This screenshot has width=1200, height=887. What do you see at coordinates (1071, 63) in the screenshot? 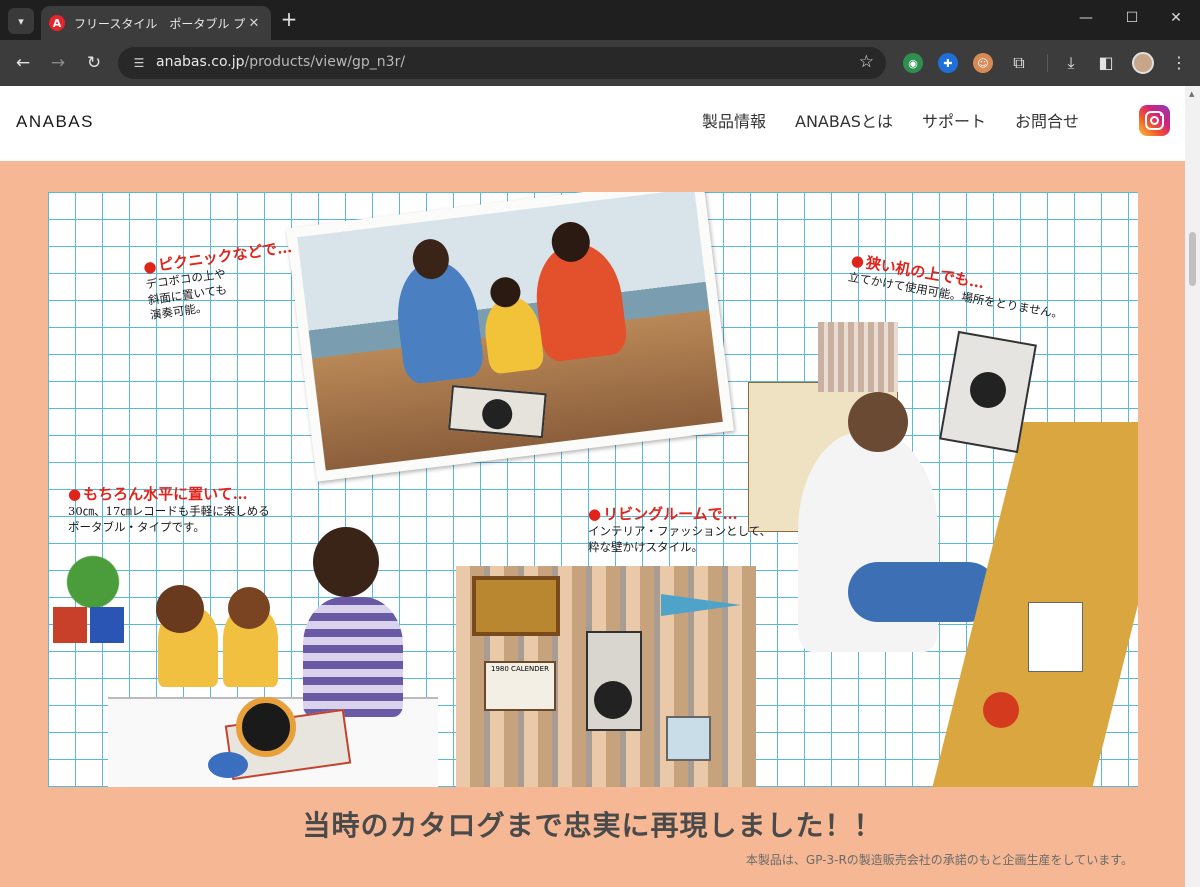
I see `download-icon: ⤓` at bounding box center [1071, 63].